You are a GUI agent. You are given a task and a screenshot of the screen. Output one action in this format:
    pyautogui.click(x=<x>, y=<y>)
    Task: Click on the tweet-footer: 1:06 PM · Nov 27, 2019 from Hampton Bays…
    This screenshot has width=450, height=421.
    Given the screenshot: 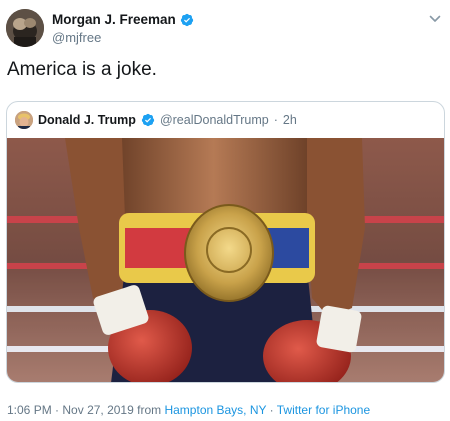 What is the action you would take?
    pyautogui.click(x=188, y=410)
    